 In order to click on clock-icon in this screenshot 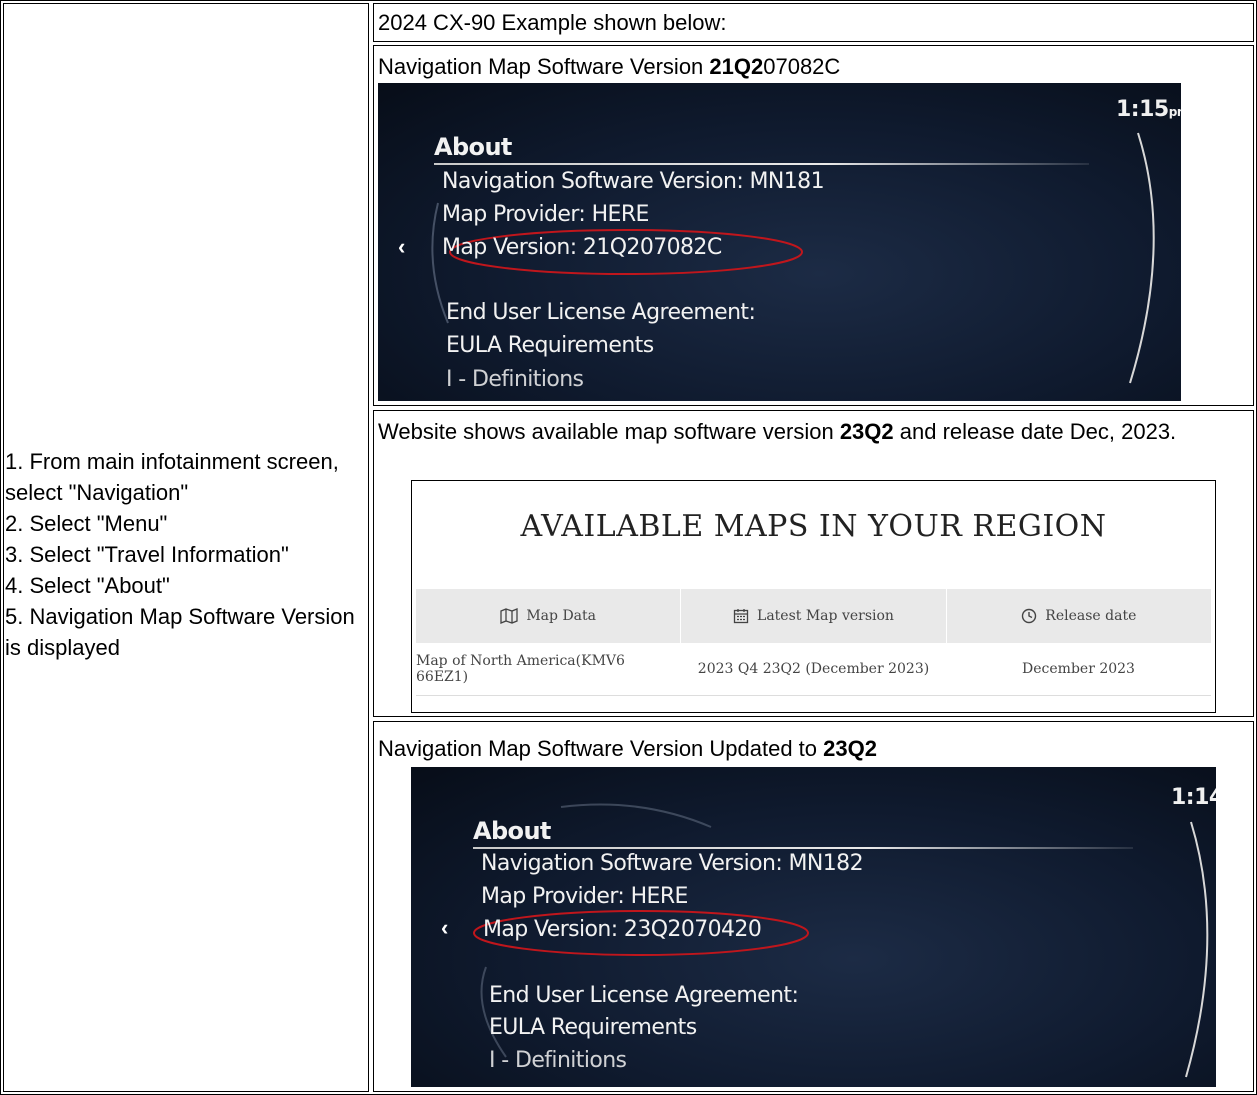, I will do `click(1029, 616)`.